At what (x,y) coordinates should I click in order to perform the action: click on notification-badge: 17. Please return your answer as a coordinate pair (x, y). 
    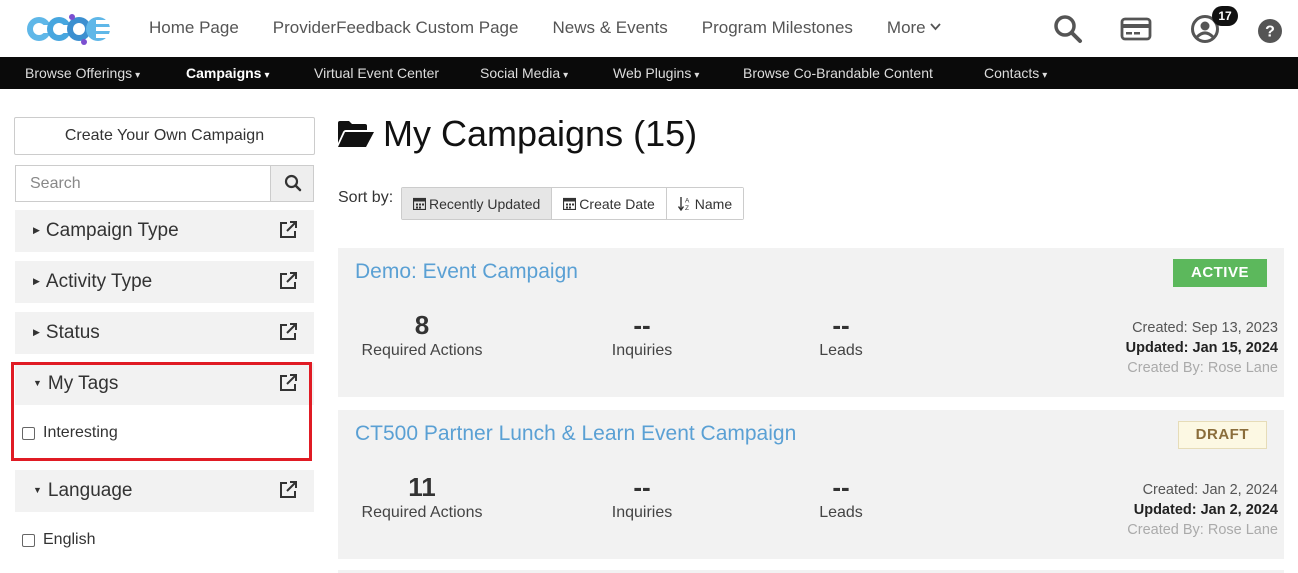
    Looking at the image, I should click on (1225, 16).